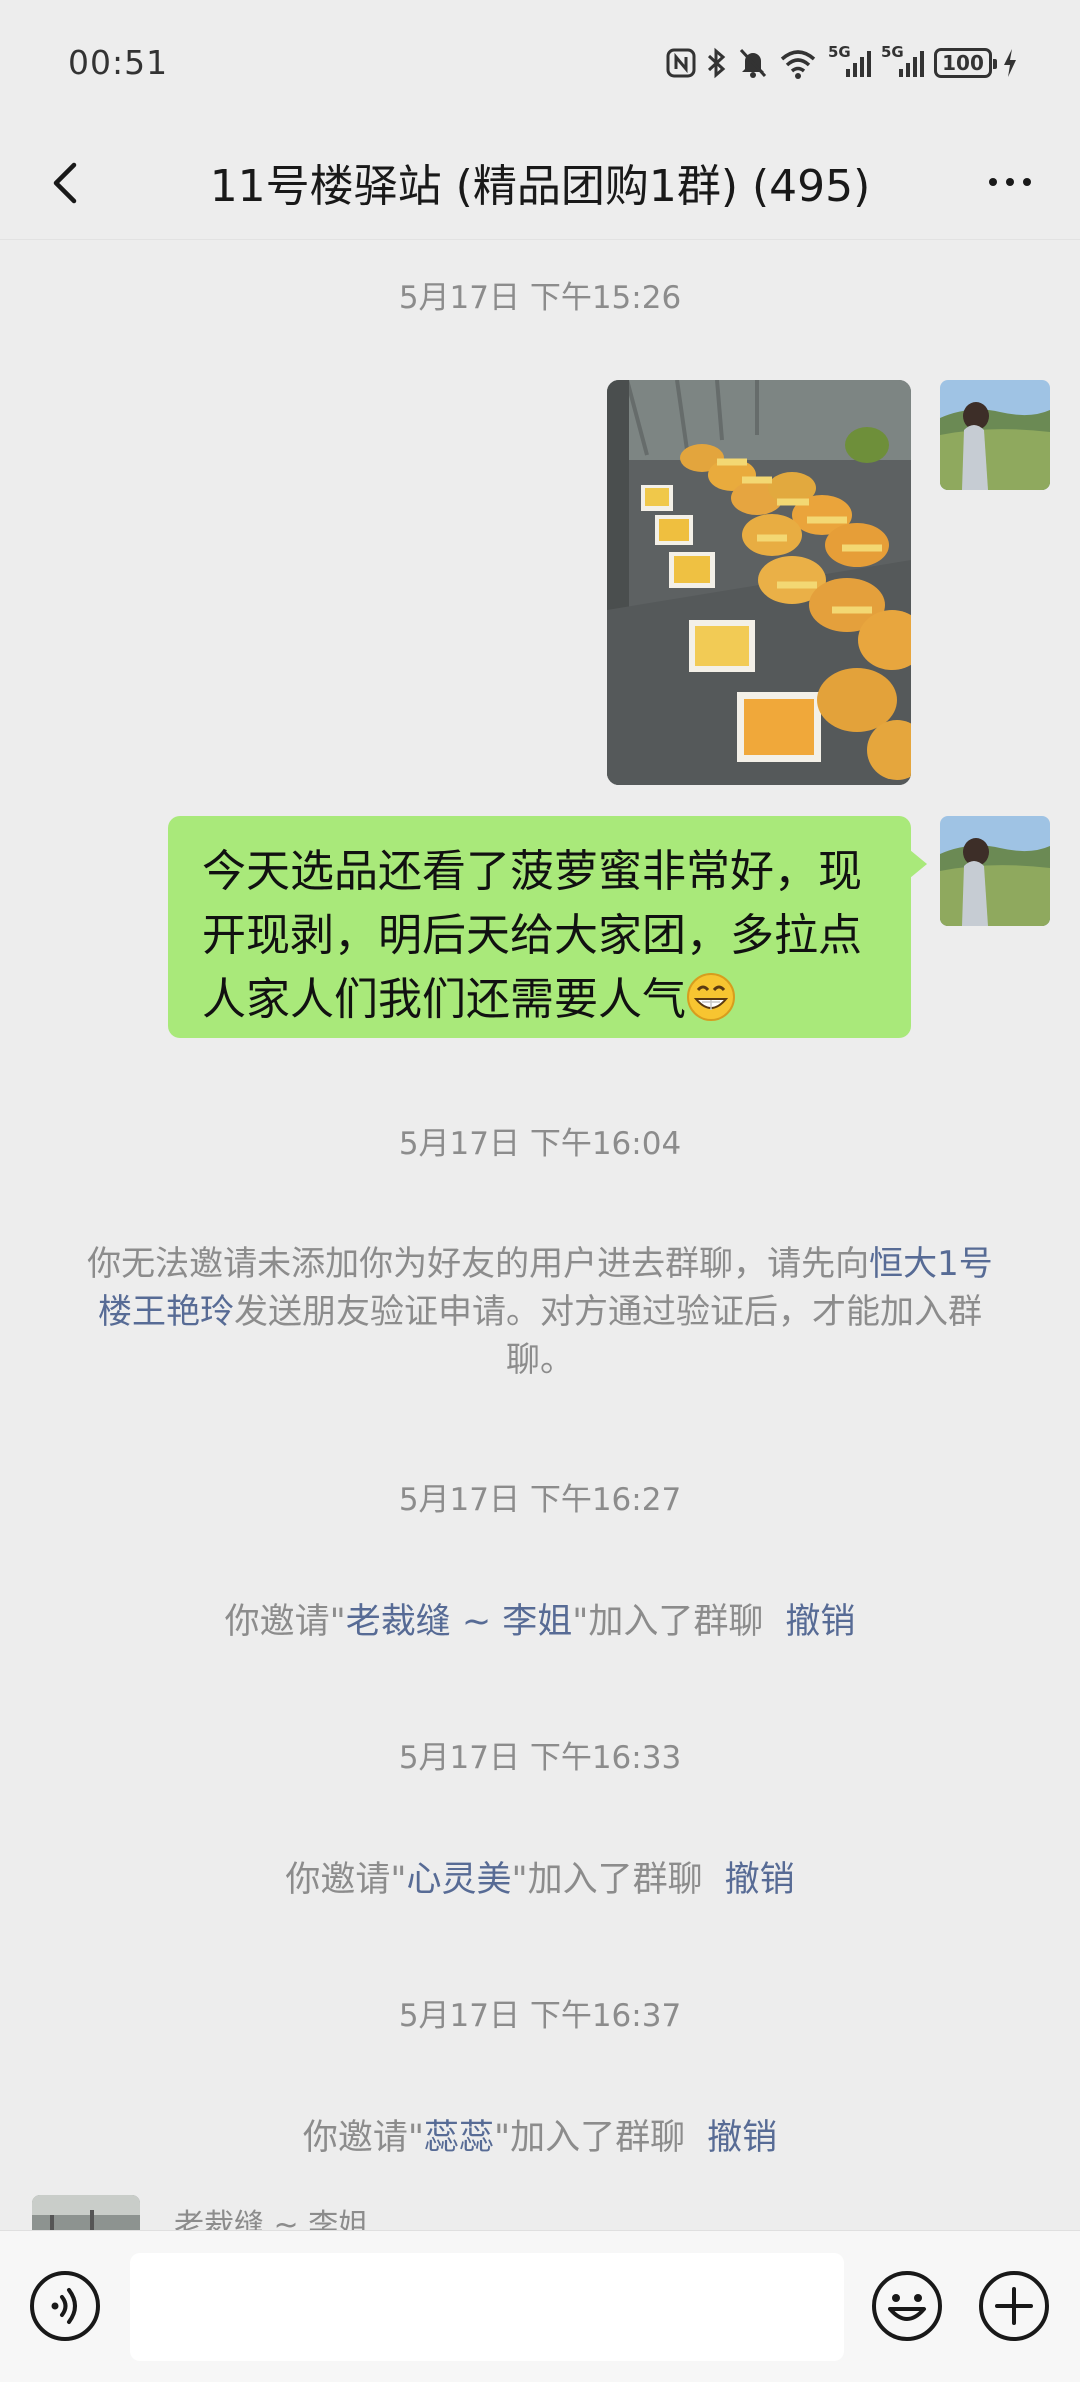  I want to click on invite-notice: 你邀请"心灵美"加入了群聊 撤销, so click(540, 1876).